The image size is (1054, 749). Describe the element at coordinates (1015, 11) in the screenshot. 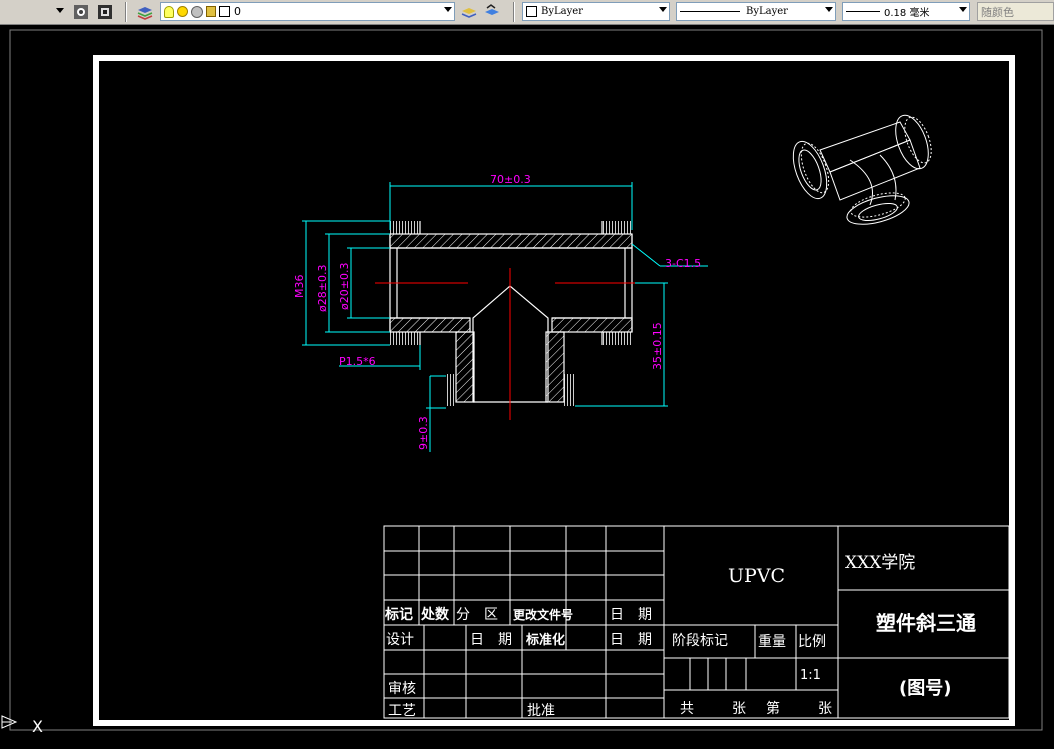

I see `plotstyle-control-dropdown: 随颜色` at that location.